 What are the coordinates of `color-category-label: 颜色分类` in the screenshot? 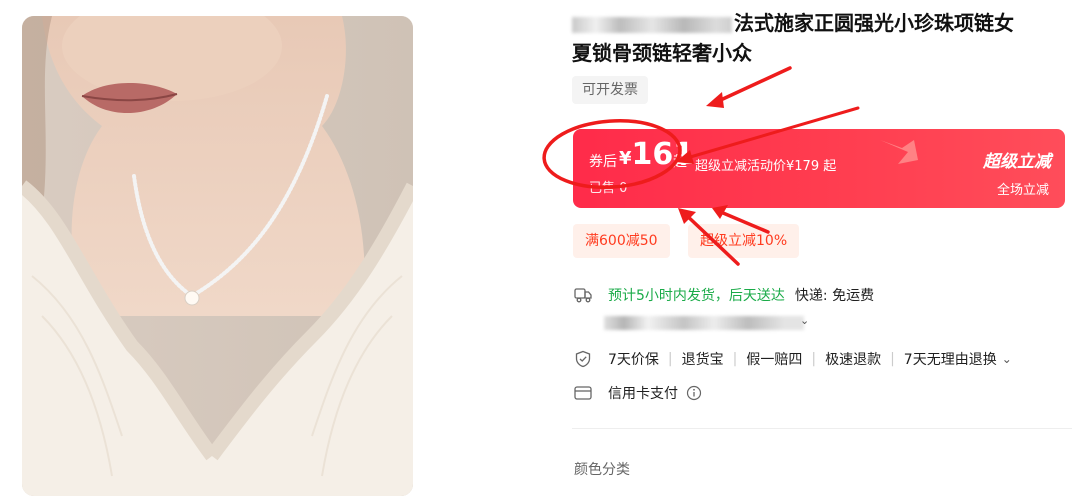 It's located at (602, 470).